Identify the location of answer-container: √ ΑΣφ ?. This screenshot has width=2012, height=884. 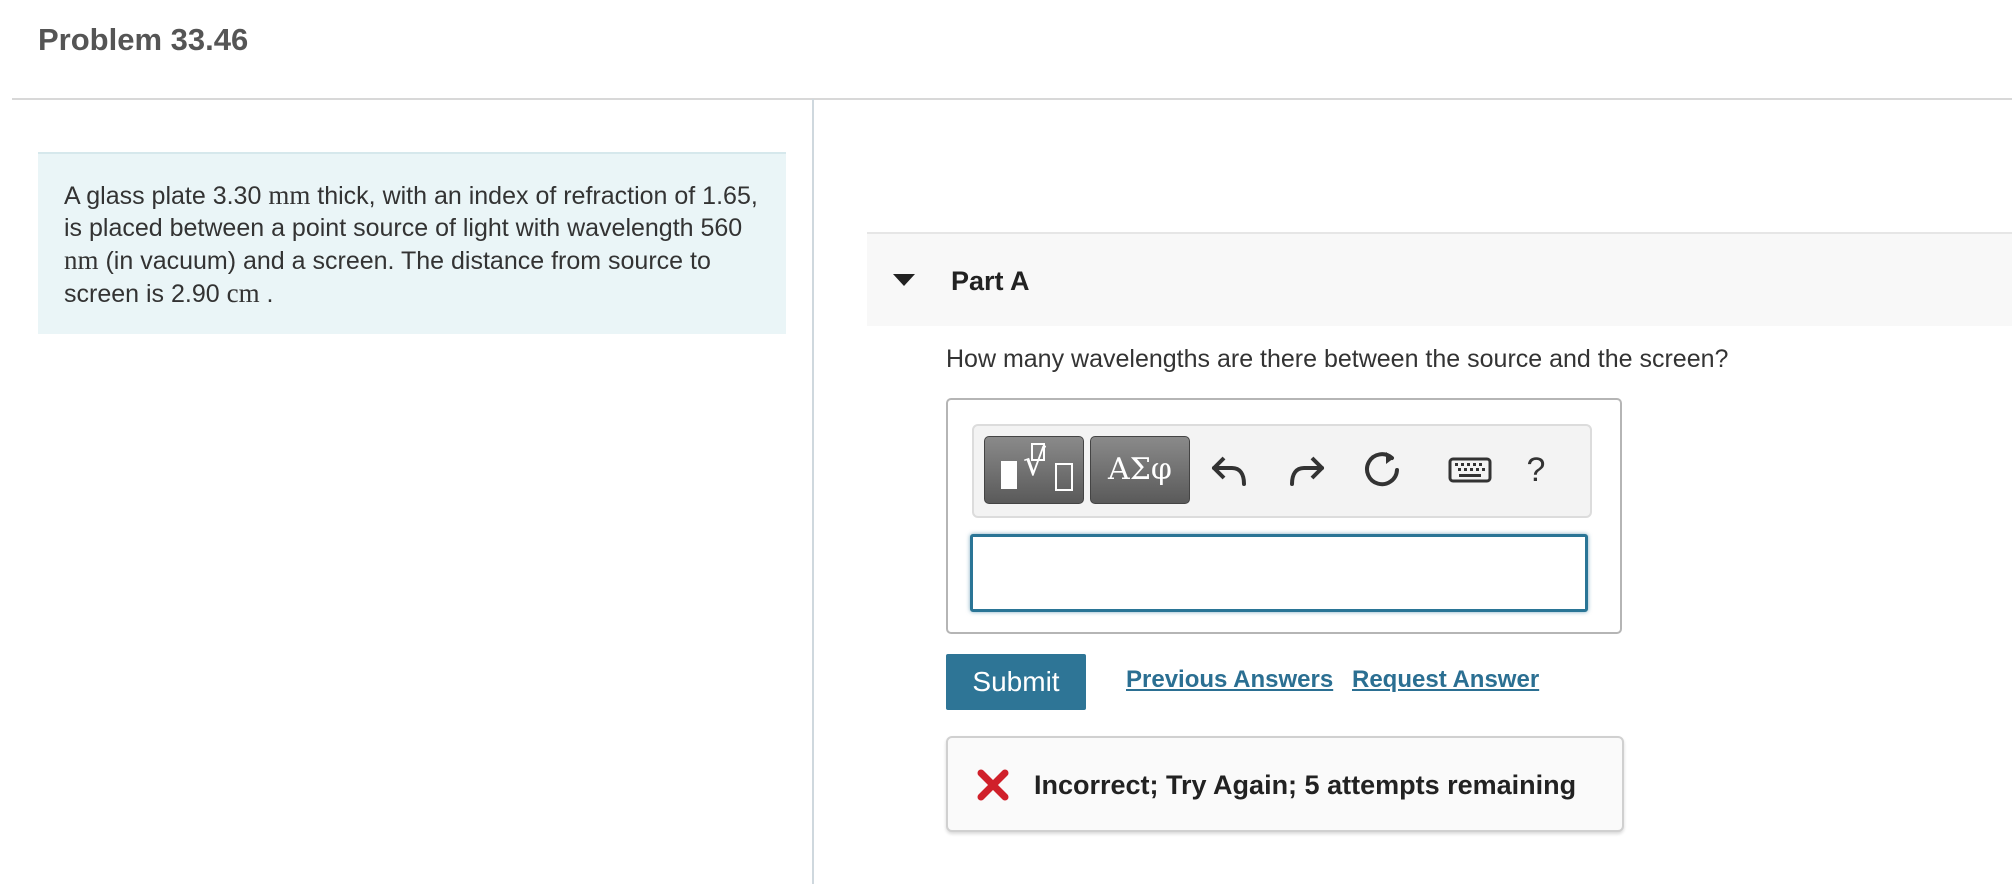
(1284, 516).